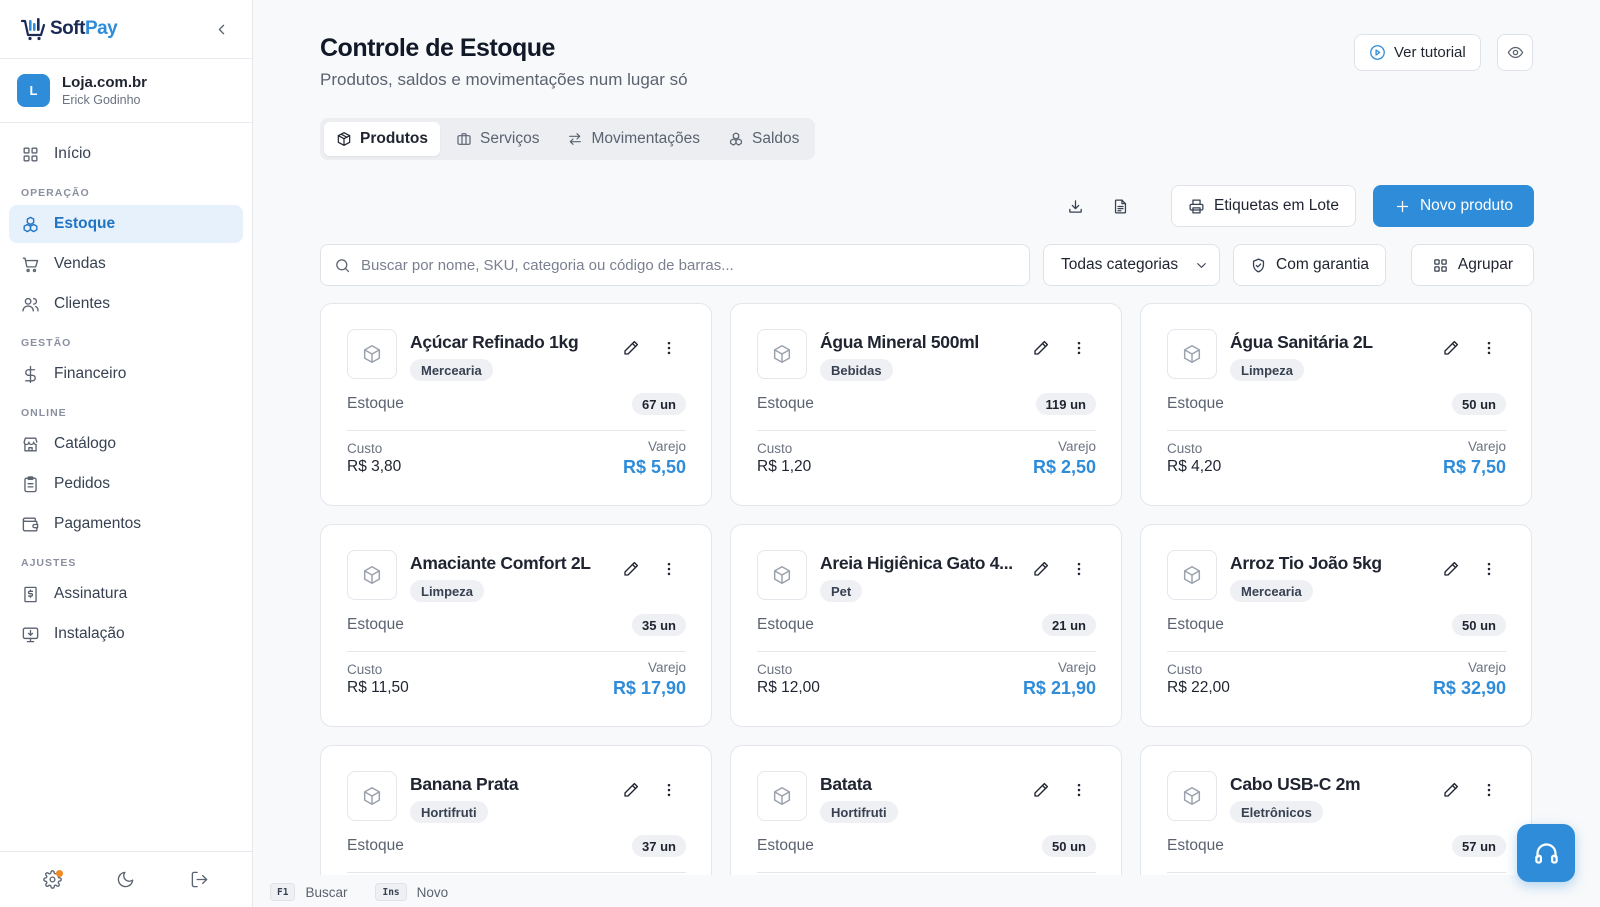 This screenshot has height=907, width=1600. What do you see at coordinates (464, 139) in the screenshot?
I see `briefcase-icon` at bounding box center [464, 139].